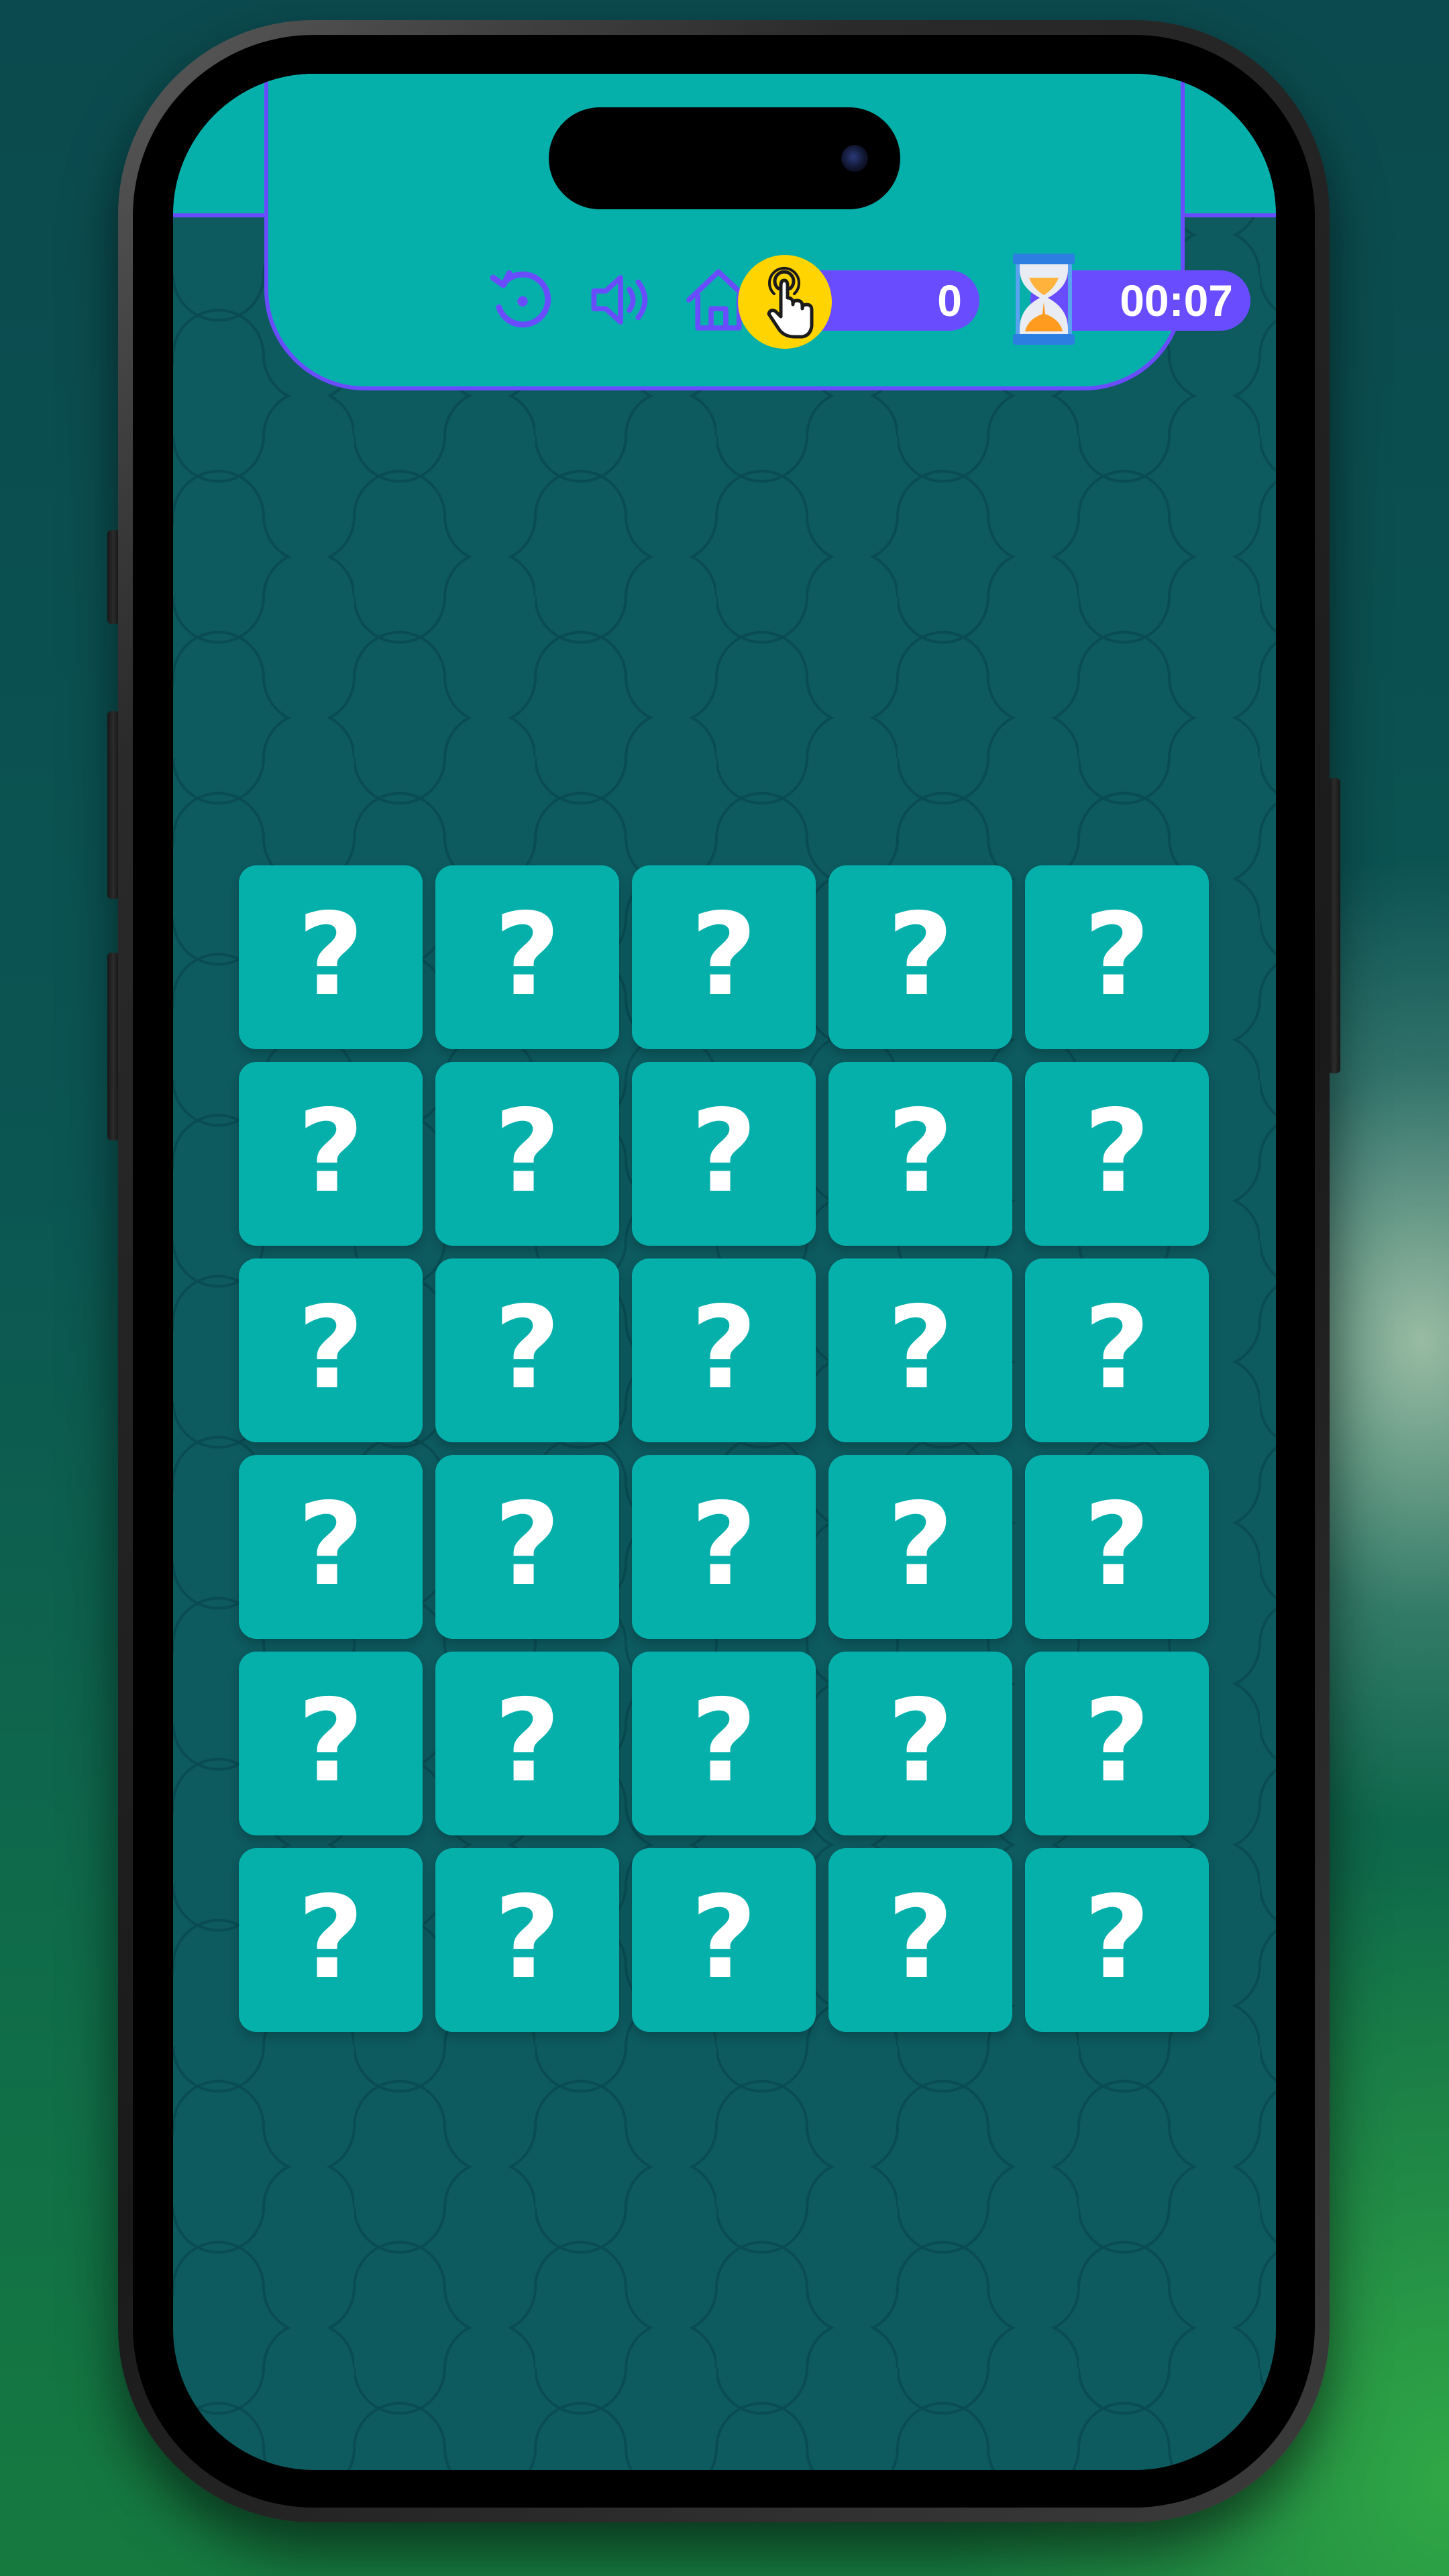 The height and width of the screenshot is (2576, 1449). What do you see at coordinates (1176, 300) in the screenshot?
I see `timer-value: 00:07` at bounding box center [1176, 300].